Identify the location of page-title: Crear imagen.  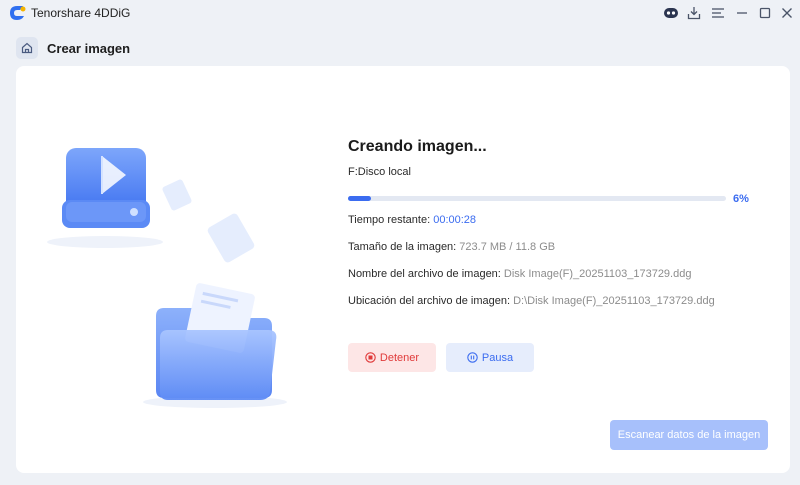
(89, 48).